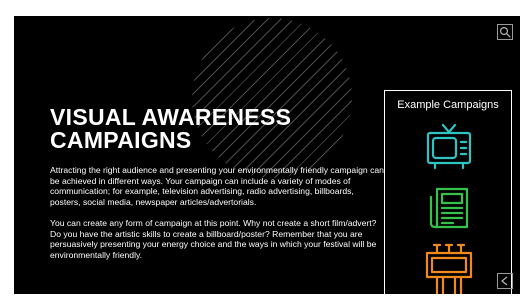 The height and width of the screenshot is (300, 526). What do you see at coordinates (171, 117) in the screenshot?
I see `title-line-1: VISUAL AWARENESS` at bounding box center [171, 117].